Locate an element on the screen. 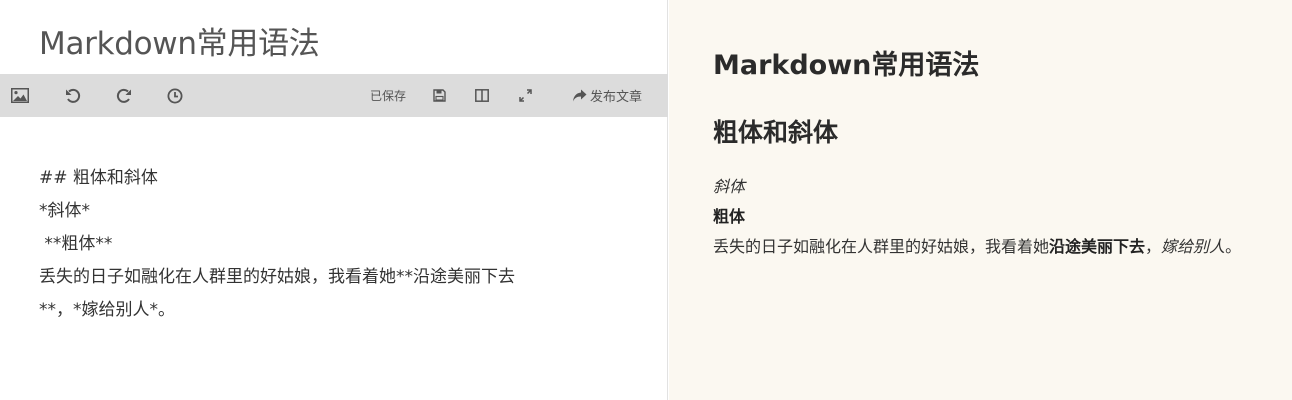 This screenshot has width=1292, height=400. history-button is located at coordinates (175, 95).